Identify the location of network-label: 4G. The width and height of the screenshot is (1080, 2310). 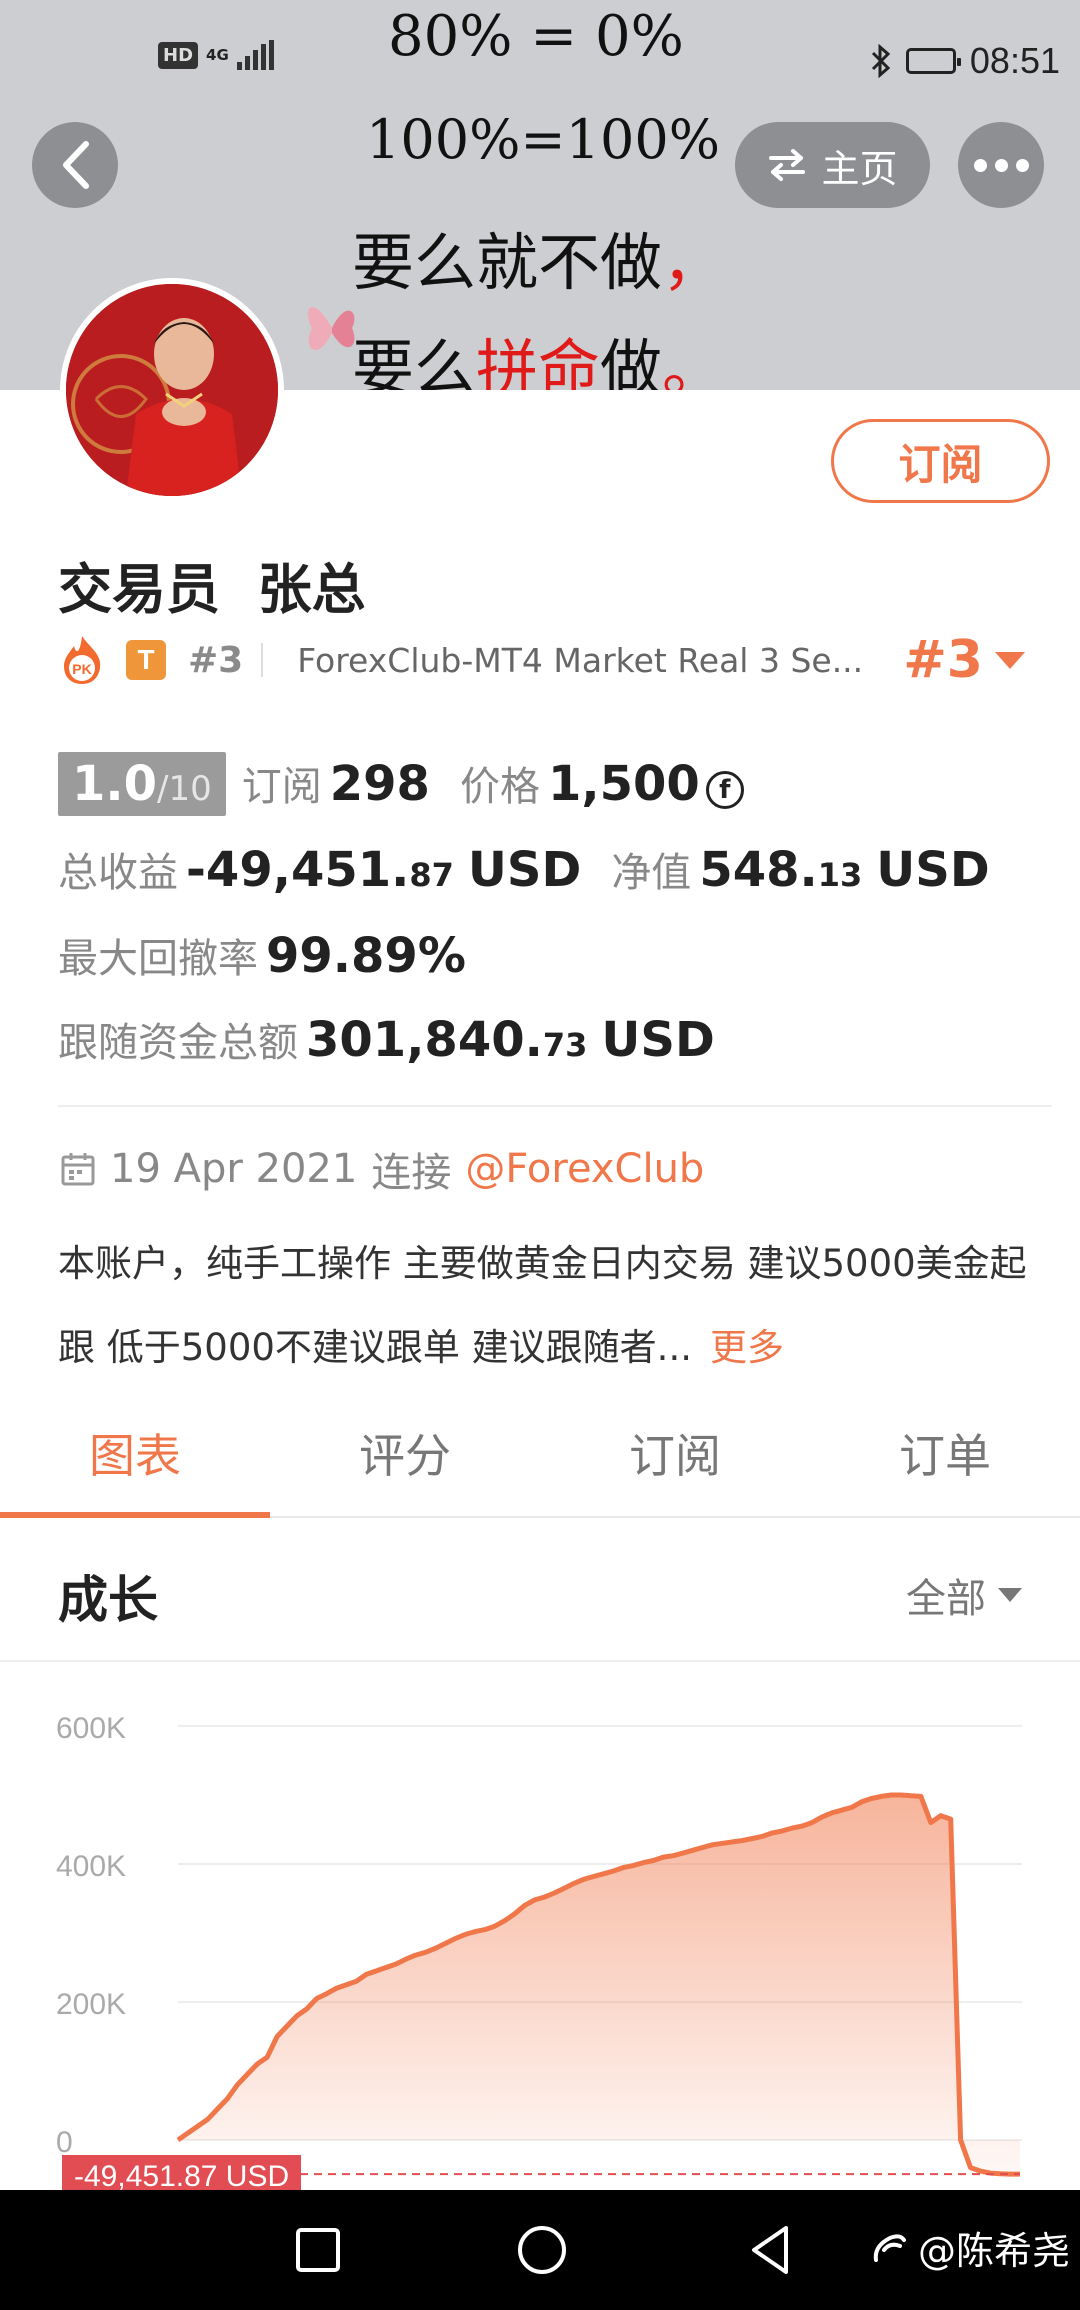
(217, 54).